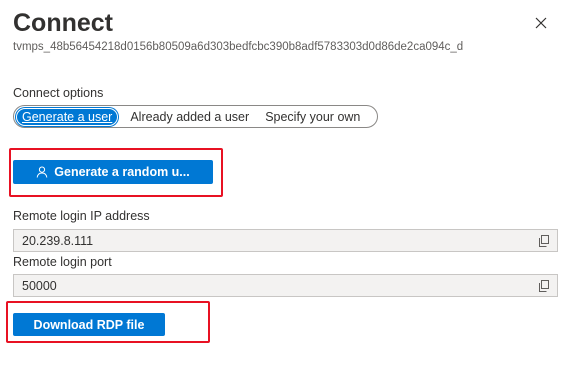 This screenshot has width=574, height=385. I want to click on remote-port-field: 50000, so click(285, 285).